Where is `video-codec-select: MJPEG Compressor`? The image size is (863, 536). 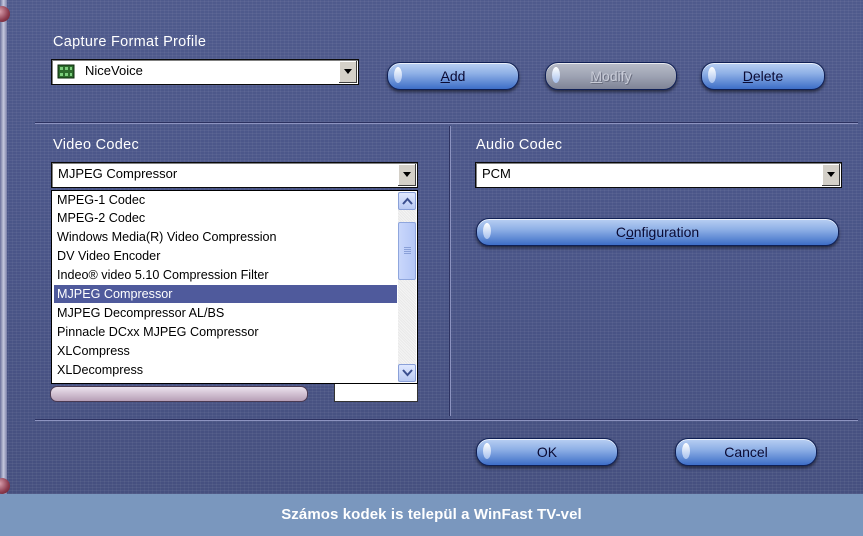
video-codec-select: MJPEG Compressor is located at coordinates (234, 175).